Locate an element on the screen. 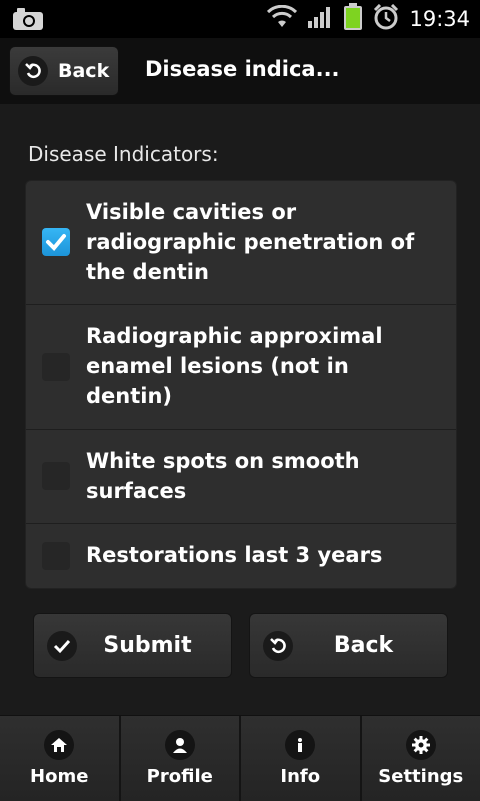  nav-item-settings: Settings is located at coordinates (421, 758).